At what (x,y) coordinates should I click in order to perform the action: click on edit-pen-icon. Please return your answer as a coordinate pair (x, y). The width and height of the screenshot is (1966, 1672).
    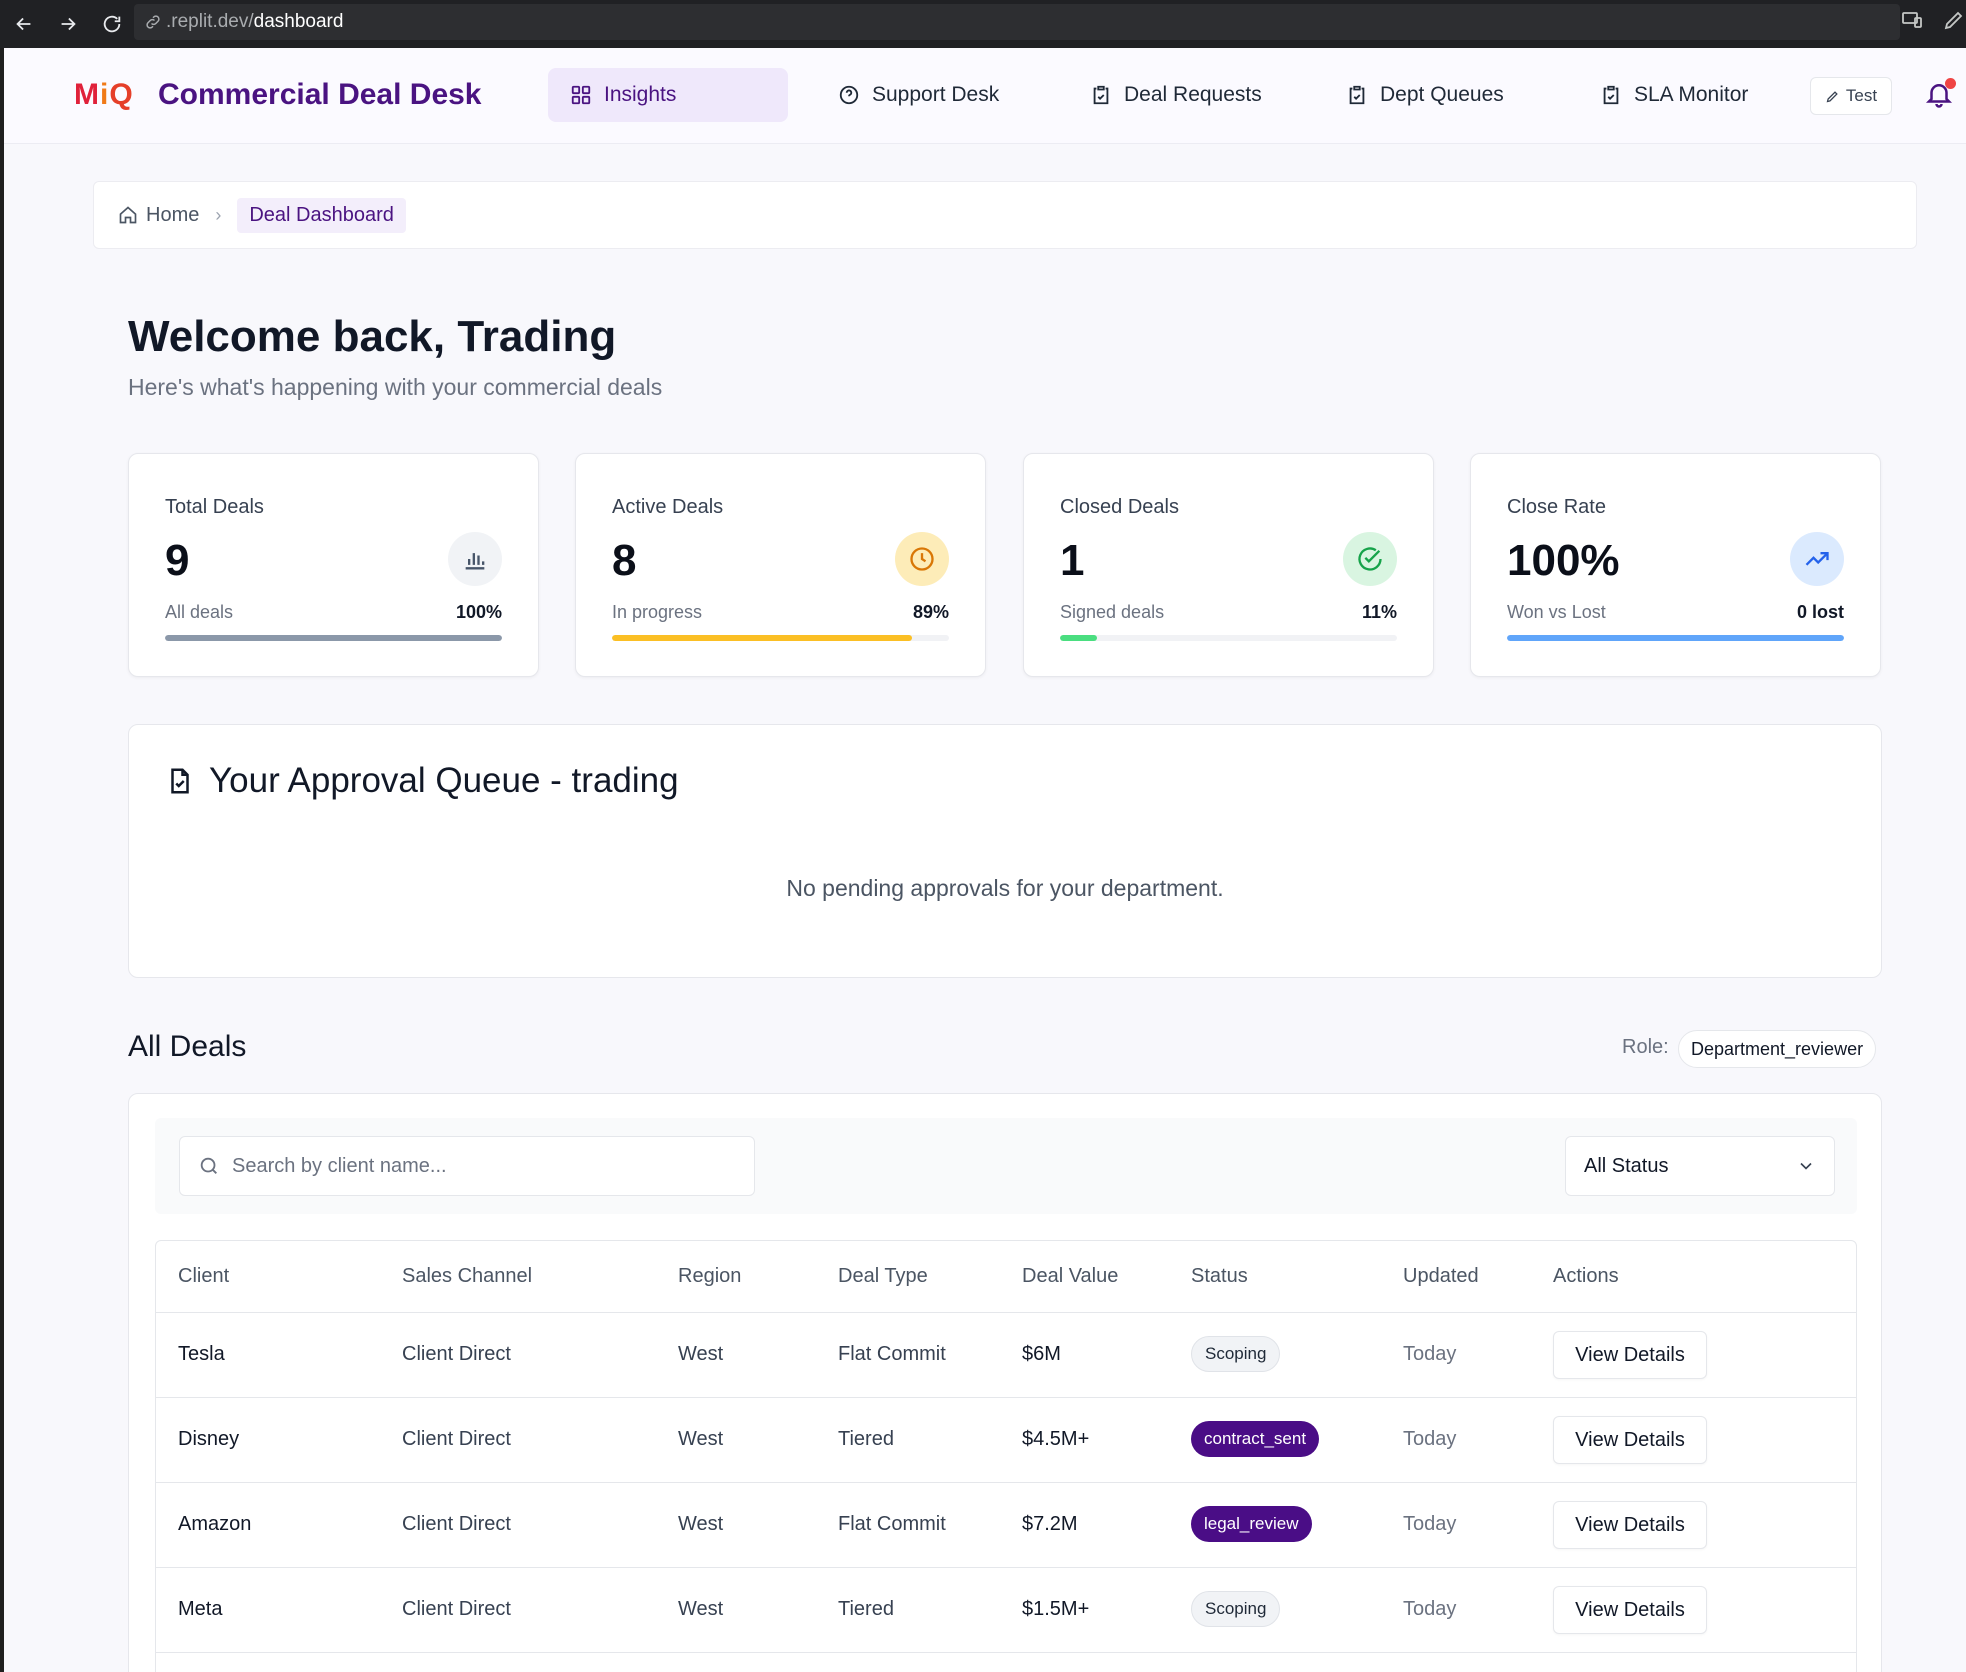
    Looking at the image, I should click on (1954, 20).